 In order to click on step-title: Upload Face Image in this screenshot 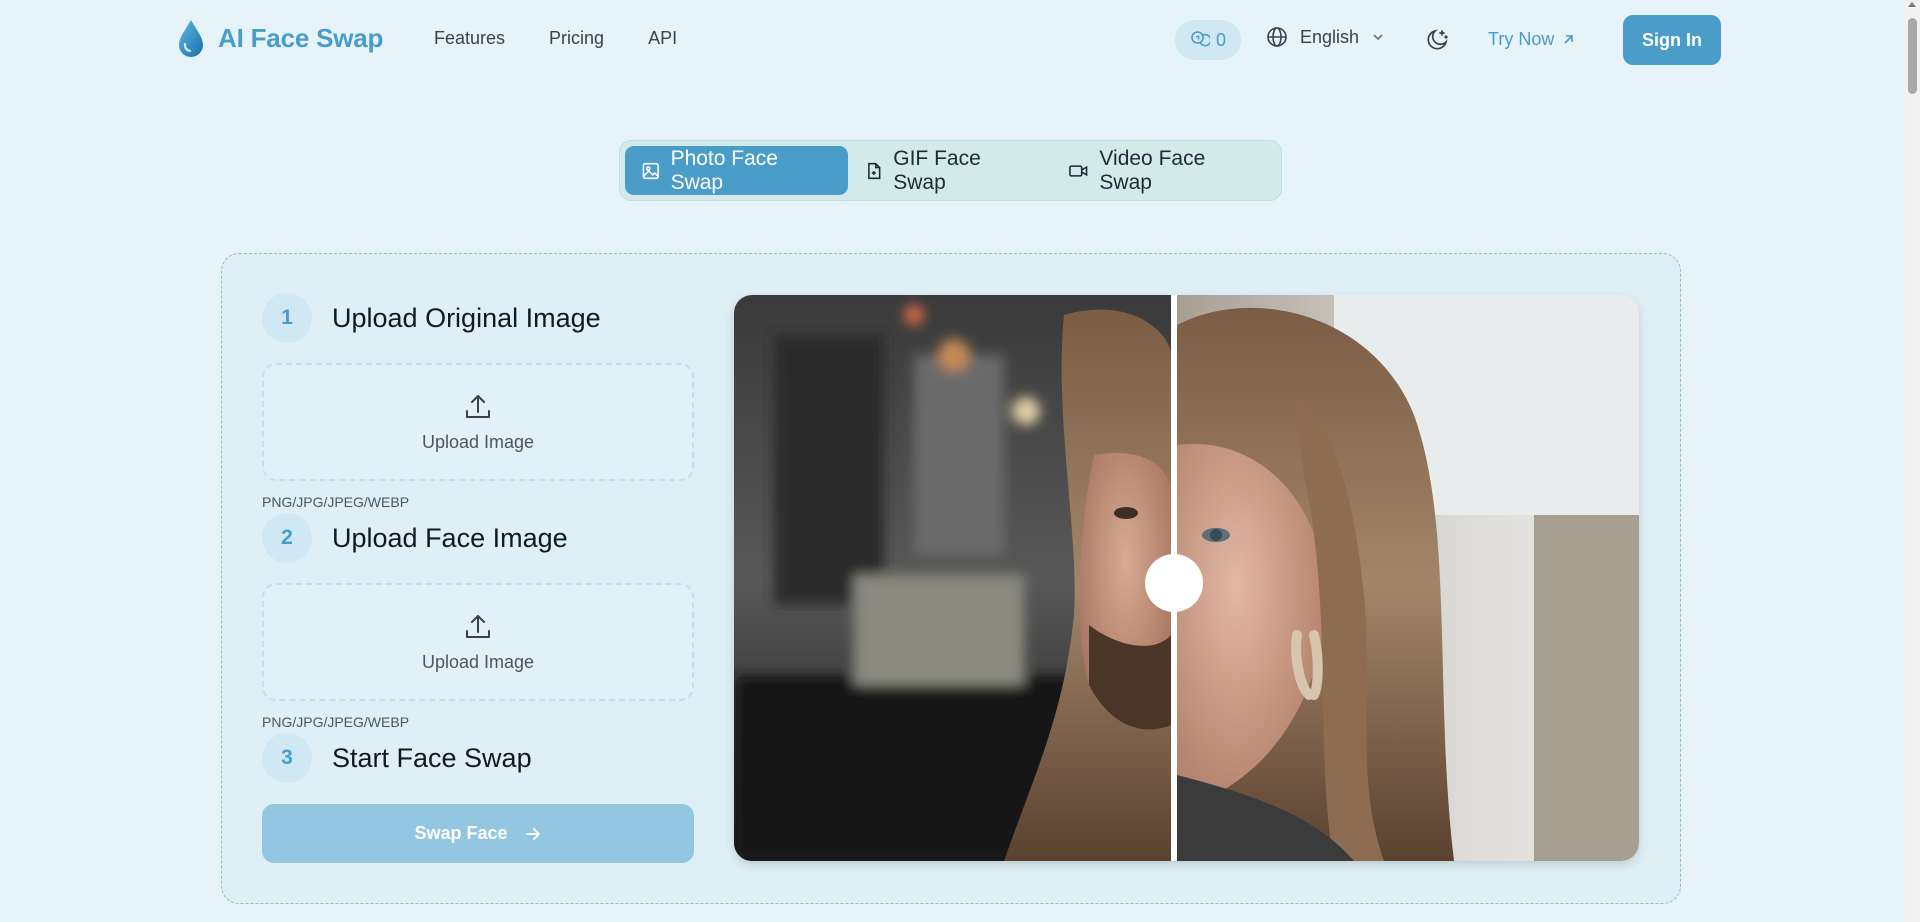, I will do `click(450, 537)`.